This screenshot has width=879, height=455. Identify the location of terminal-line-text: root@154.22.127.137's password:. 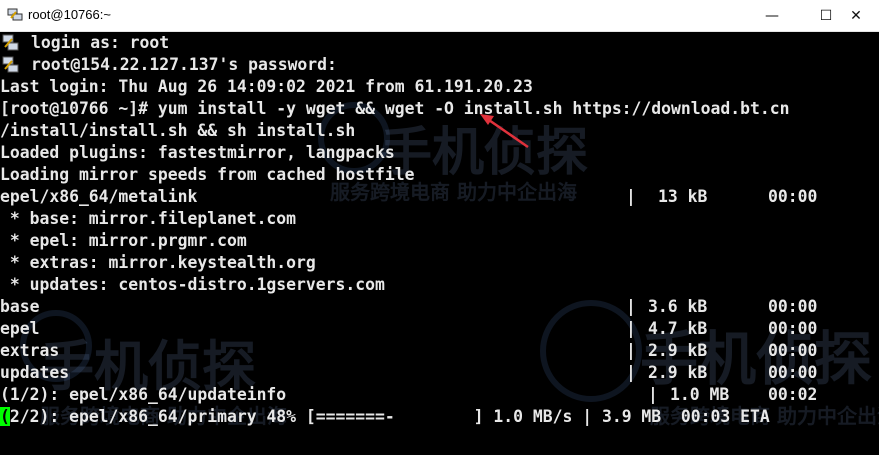
(184, 64).